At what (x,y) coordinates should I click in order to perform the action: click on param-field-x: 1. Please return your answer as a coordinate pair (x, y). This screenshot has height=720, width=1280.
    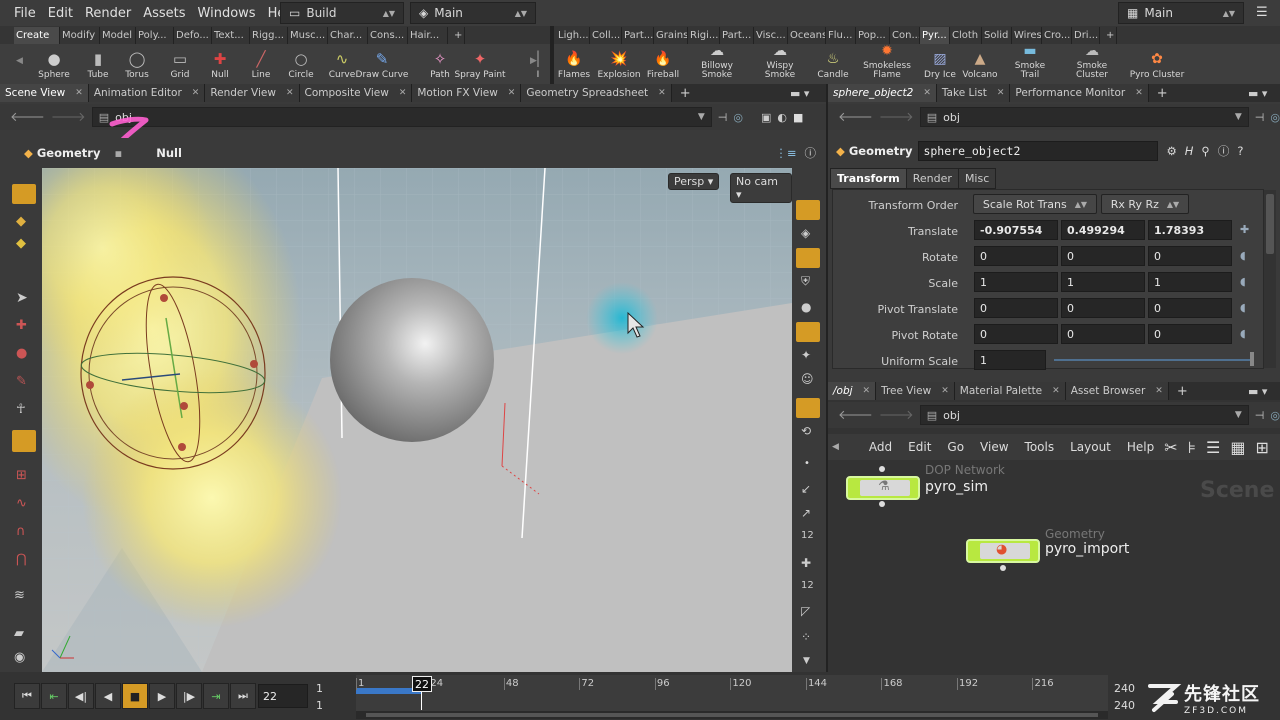
    Looking at the image, I should click on (1016, 282).